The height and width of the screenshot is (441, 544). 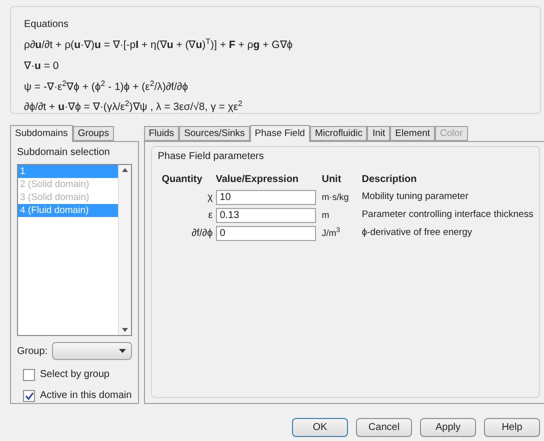 What do you see at coordinates (258, 180) in the screenshot?
I see `column-header: Value/Expression` at bounding box center [258, 180].